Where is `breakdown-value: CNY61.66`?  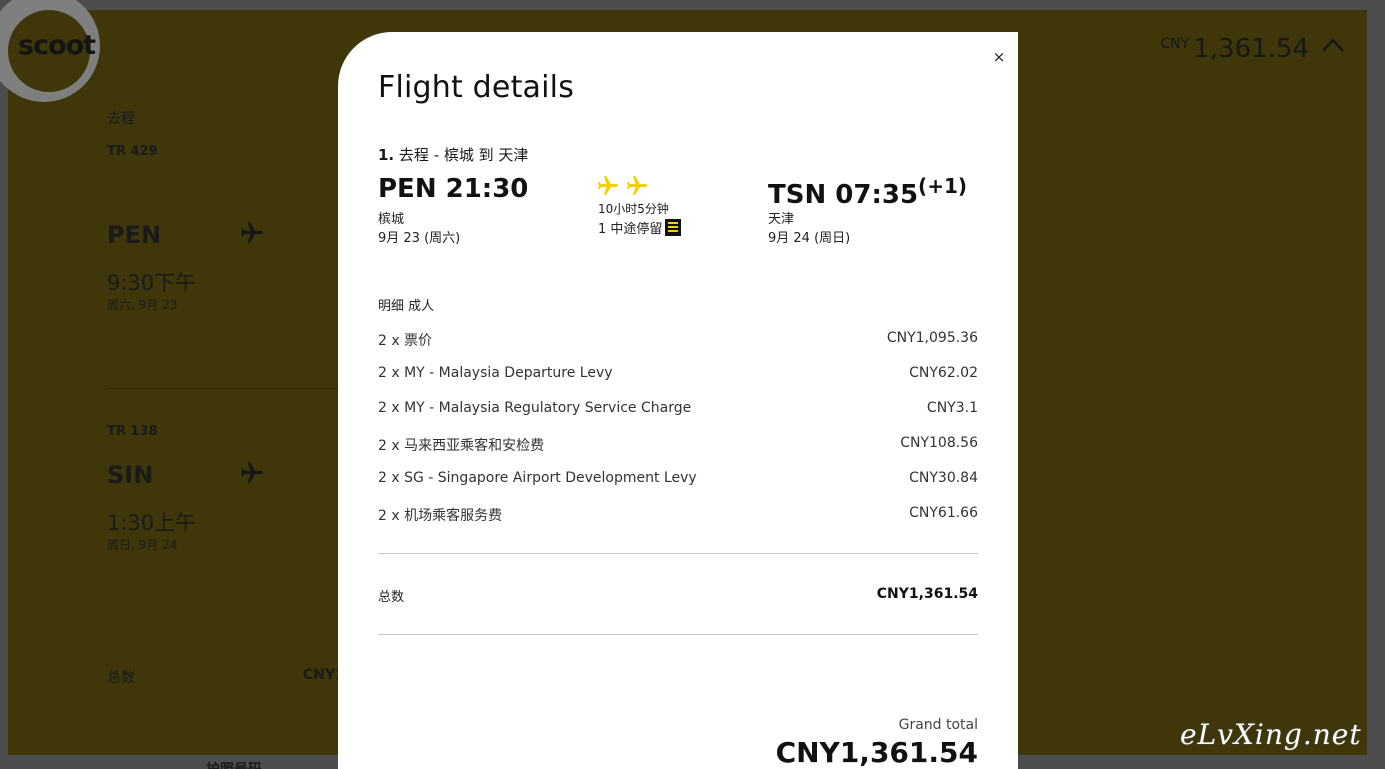 breakdown-value: CNY61.66 is located at coordinates (943, 513).